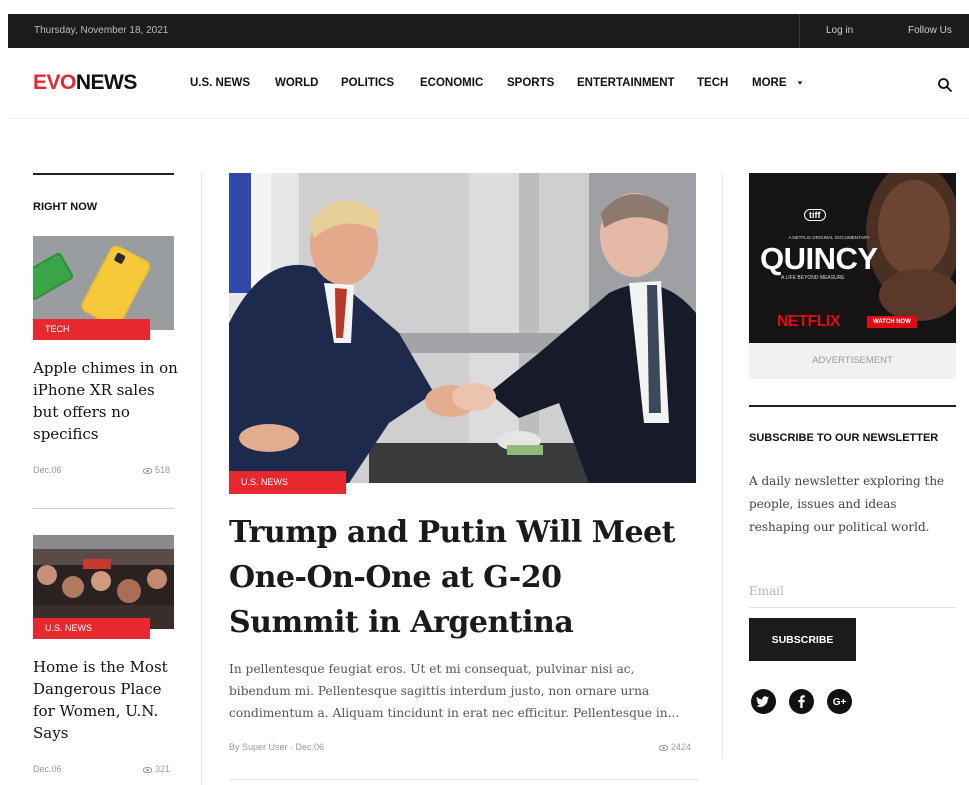 This screenshot has width=969, height=785. I want to click on category-tag: TECH, so click(91, 329).